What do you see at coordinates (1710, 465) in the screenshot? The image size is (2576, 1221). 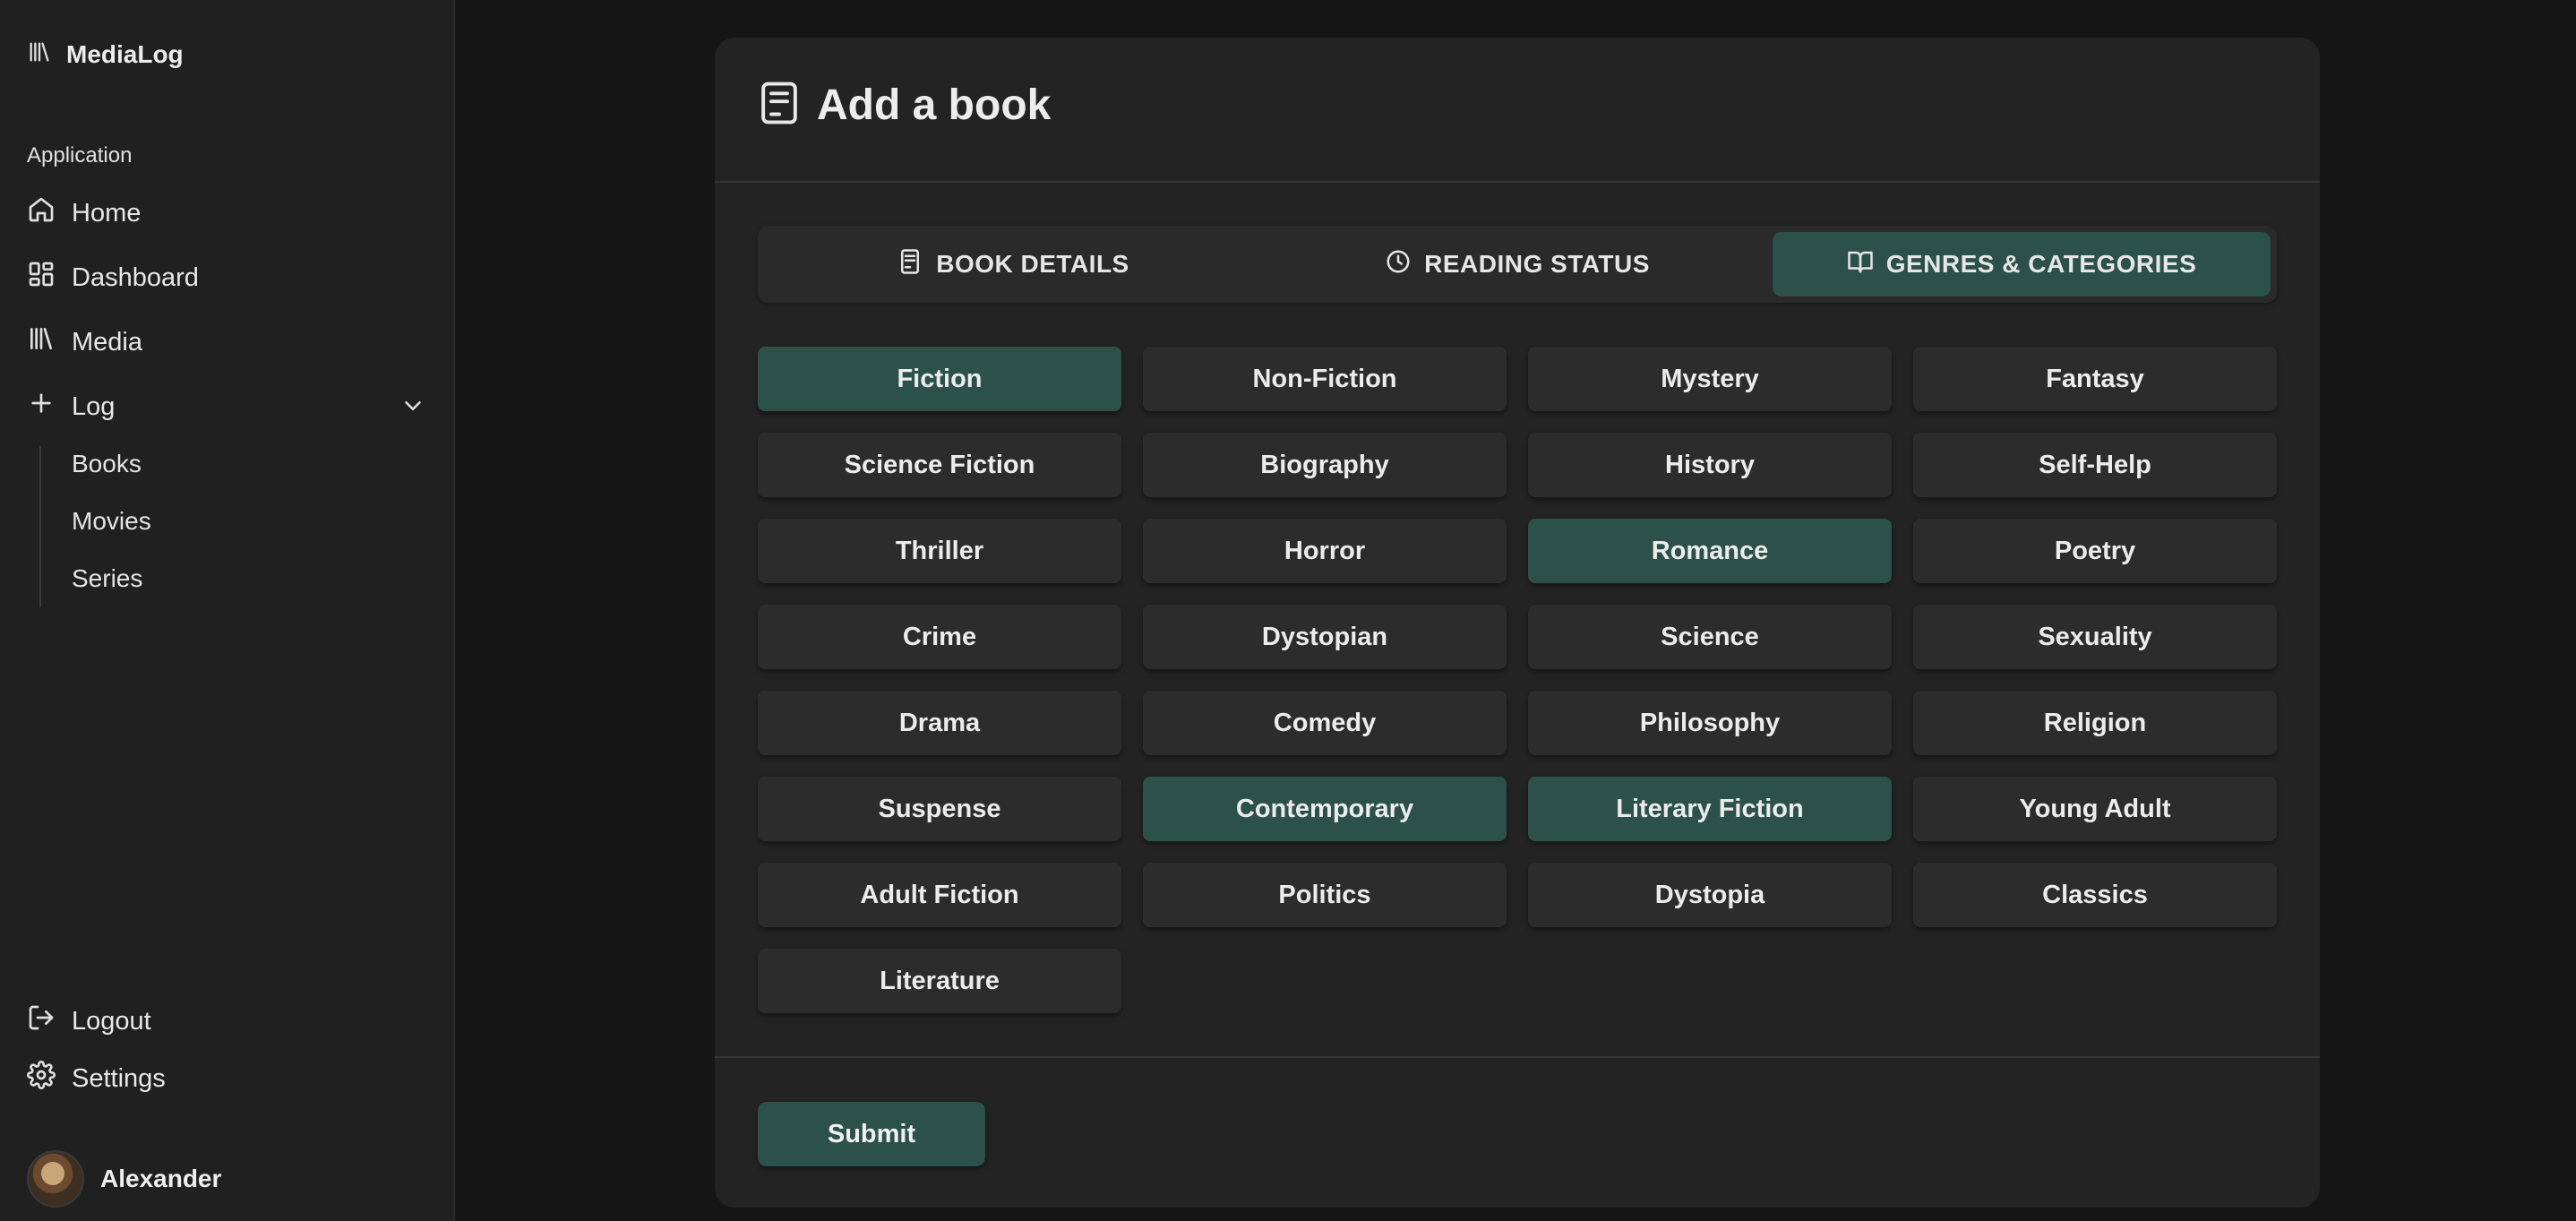 I see `genre-chip: History` at bounding box center [1710, 465].